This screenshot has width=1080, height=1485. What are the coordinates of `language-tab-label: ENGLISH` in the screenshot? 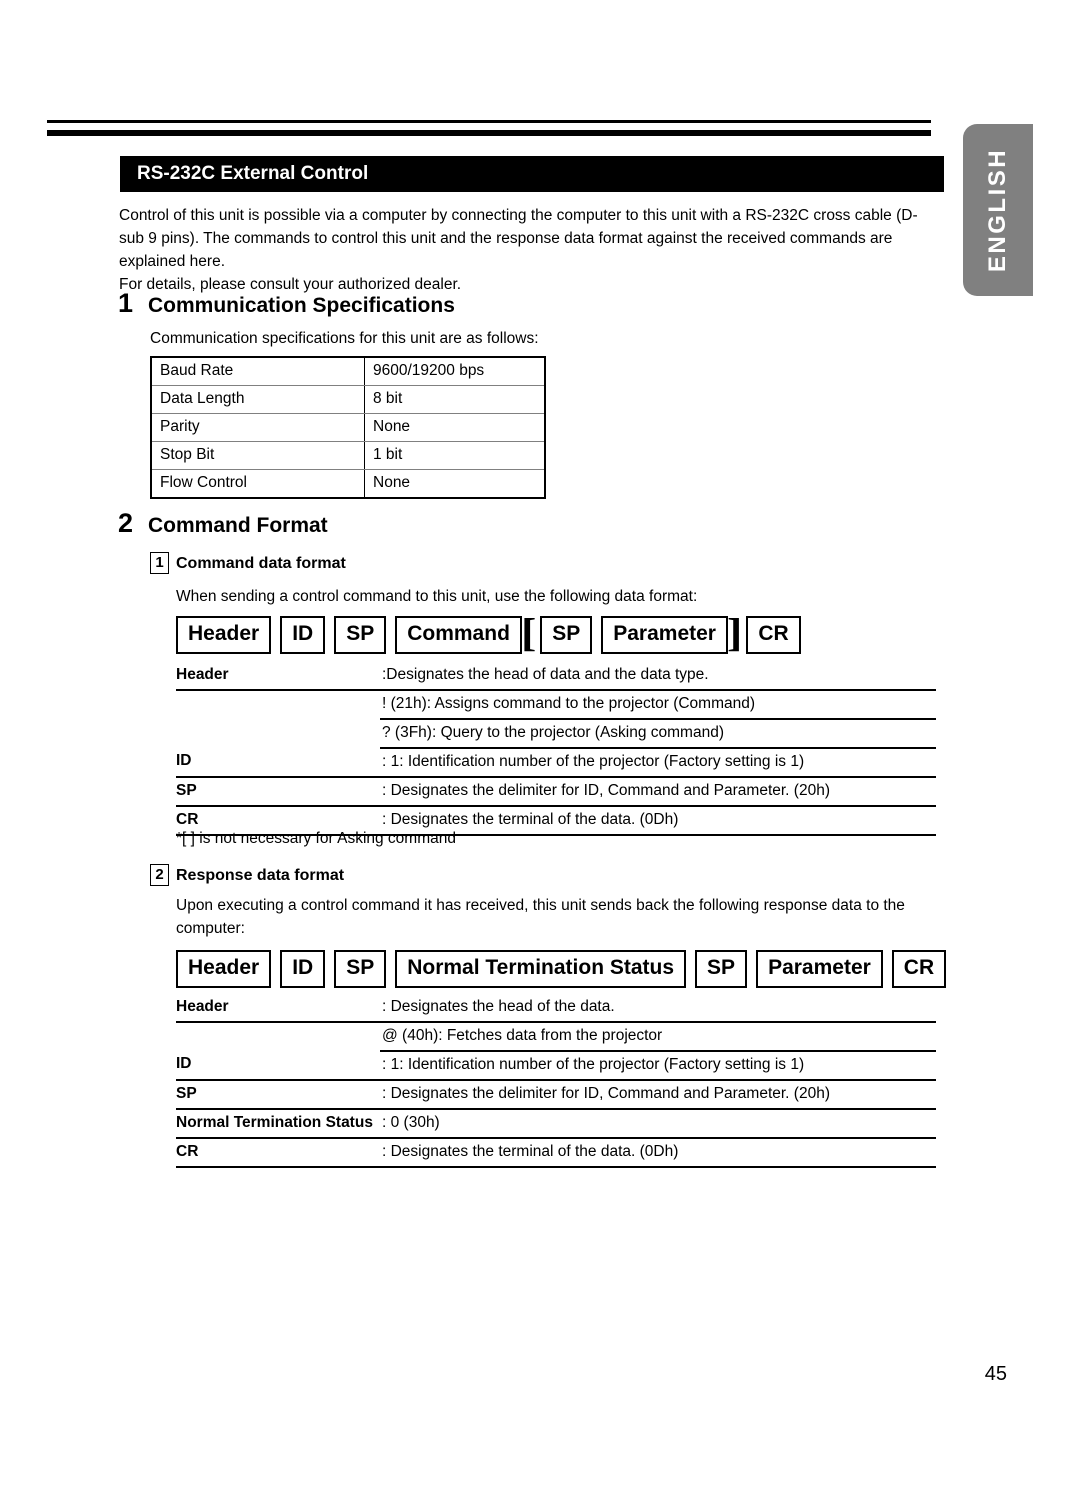 It's located at (997, 210).